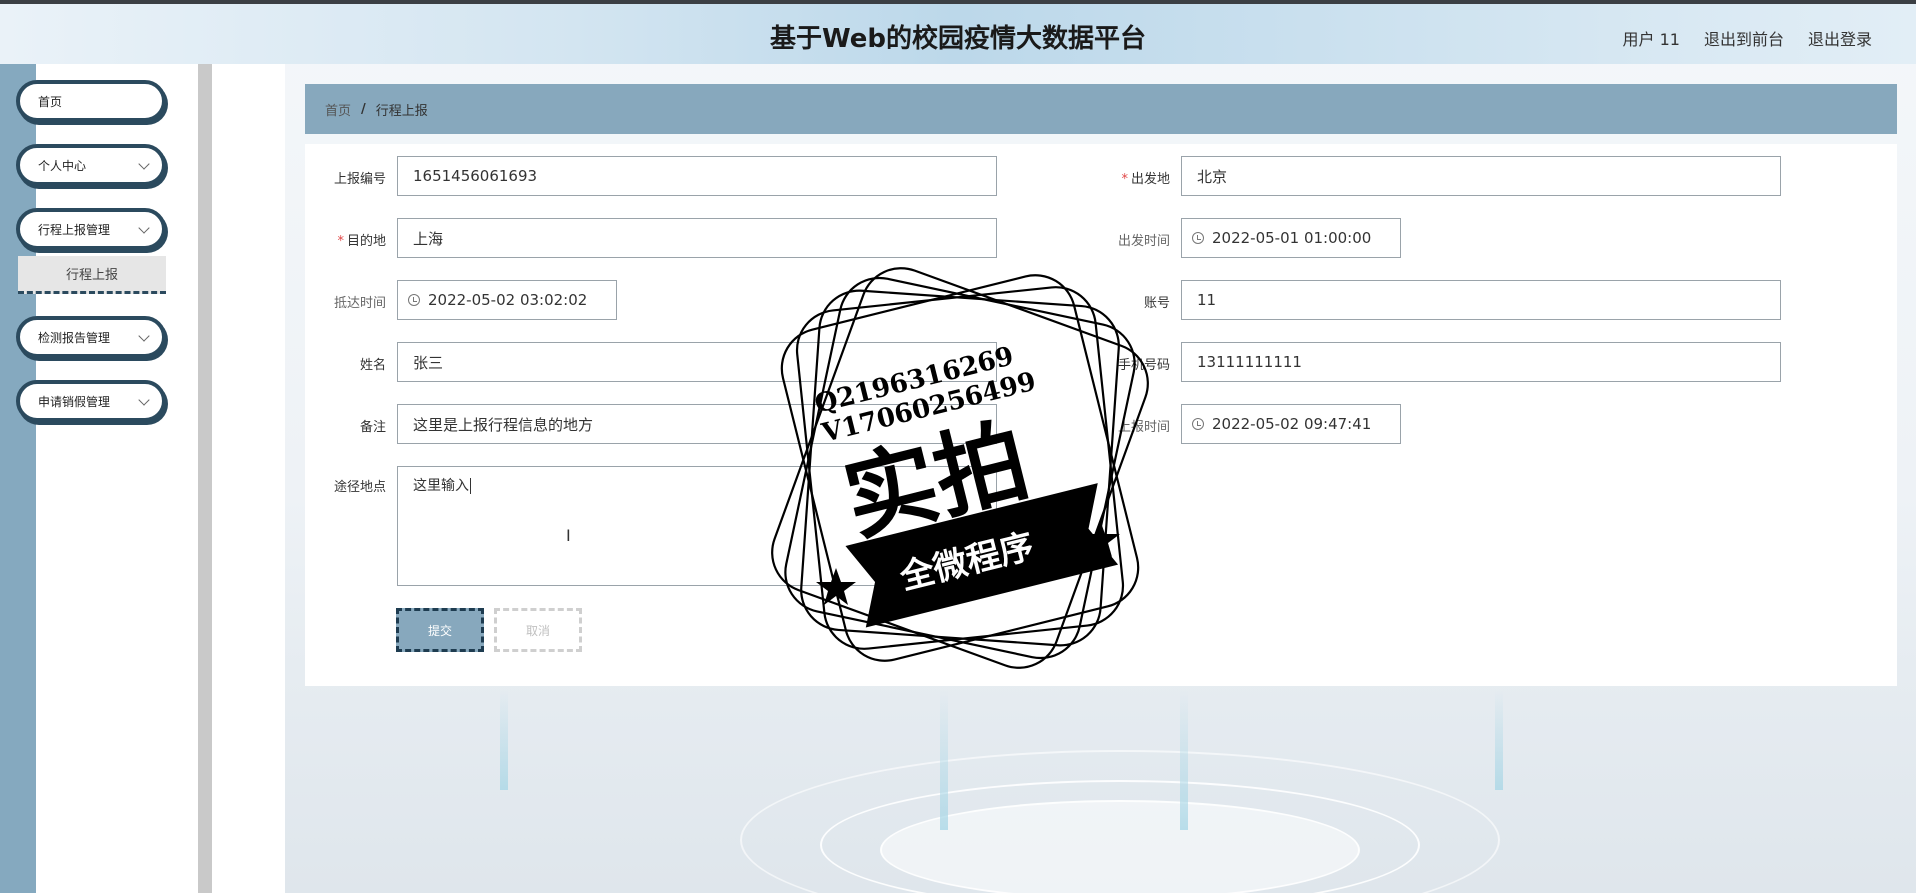 The height and width of the screenshot is (893, 1916). What do you see at coordinates (538, 630) in the screenshot?
I see `cancel-button: 取消` at bounding box center [538, 630].